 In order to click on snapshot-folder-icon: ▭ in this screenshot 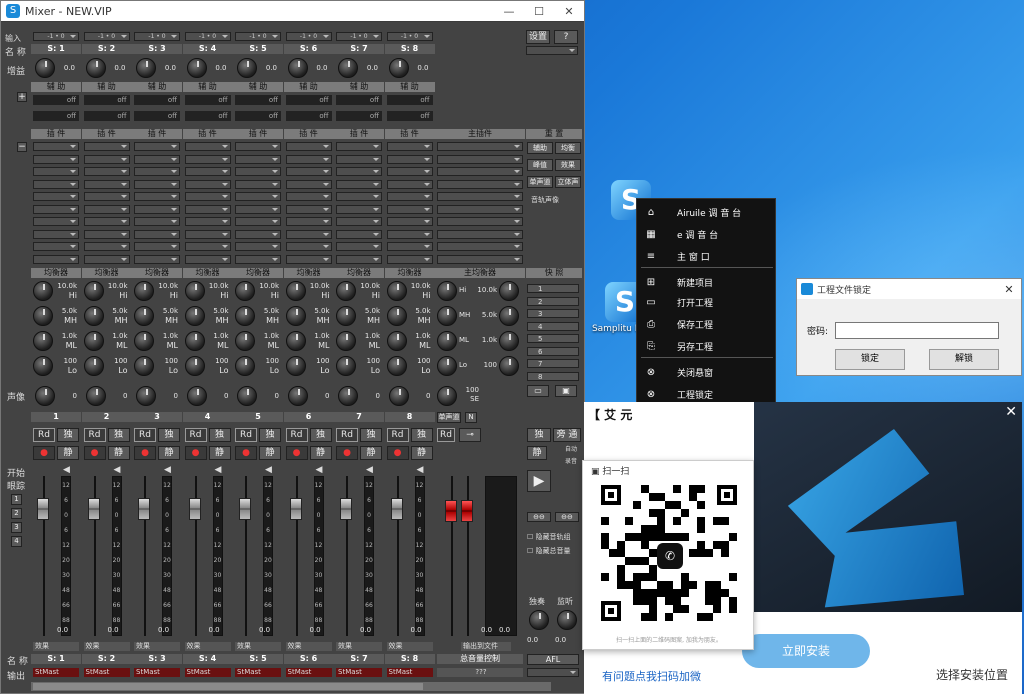, I will do `click(538, 391)`.